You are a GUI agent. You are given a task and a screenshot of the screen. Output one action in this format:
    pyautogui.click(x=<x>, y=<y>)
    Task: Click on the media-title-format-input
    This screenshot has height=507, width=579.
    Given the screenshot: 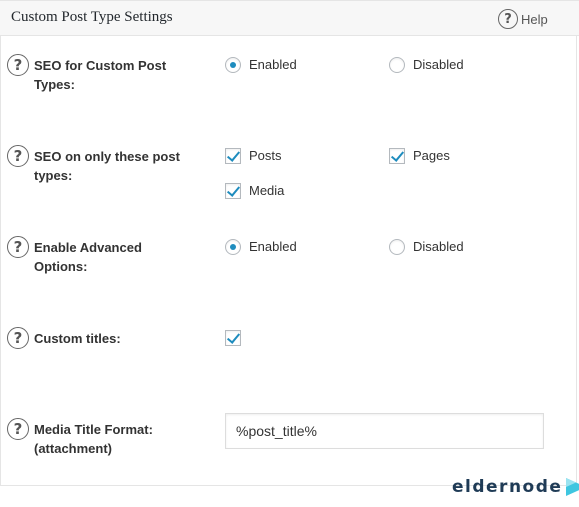 What is the action you would take?
    pyautogui.click(x=384, y=431)
    